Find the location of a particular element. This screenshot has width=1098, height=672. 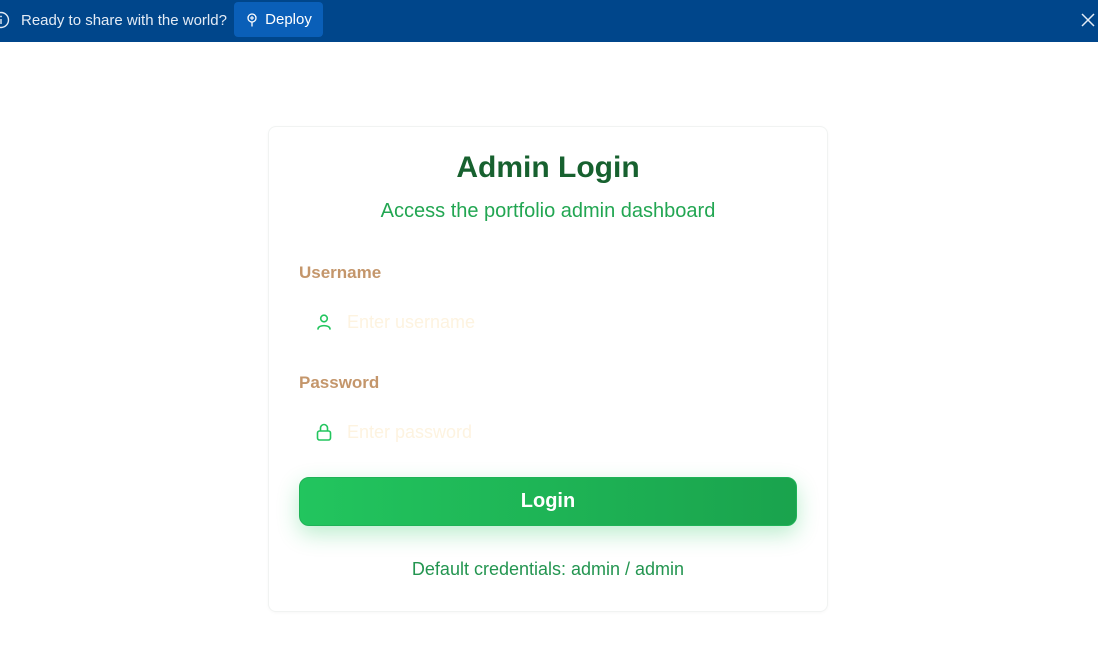

password-field is located at coordinates (548, 432).